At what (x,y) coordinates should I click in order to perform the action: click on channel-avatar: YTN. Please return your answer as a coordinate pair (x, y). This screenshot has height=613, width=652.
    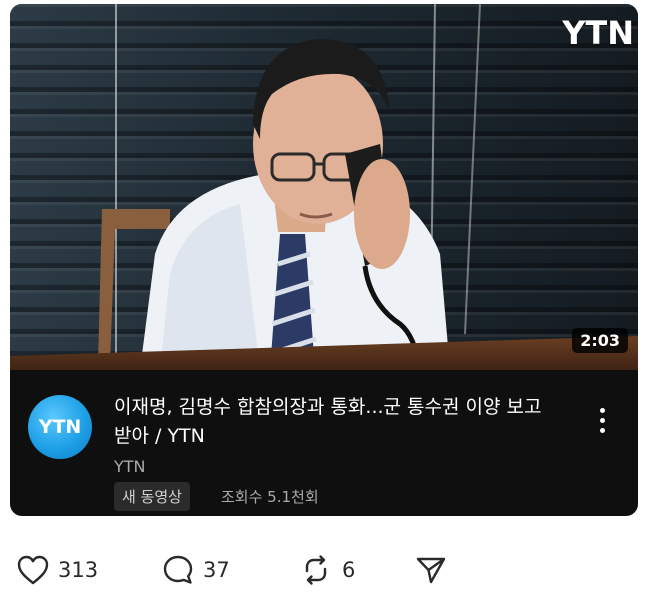
    Looking at the image, I should click on (60, 427).